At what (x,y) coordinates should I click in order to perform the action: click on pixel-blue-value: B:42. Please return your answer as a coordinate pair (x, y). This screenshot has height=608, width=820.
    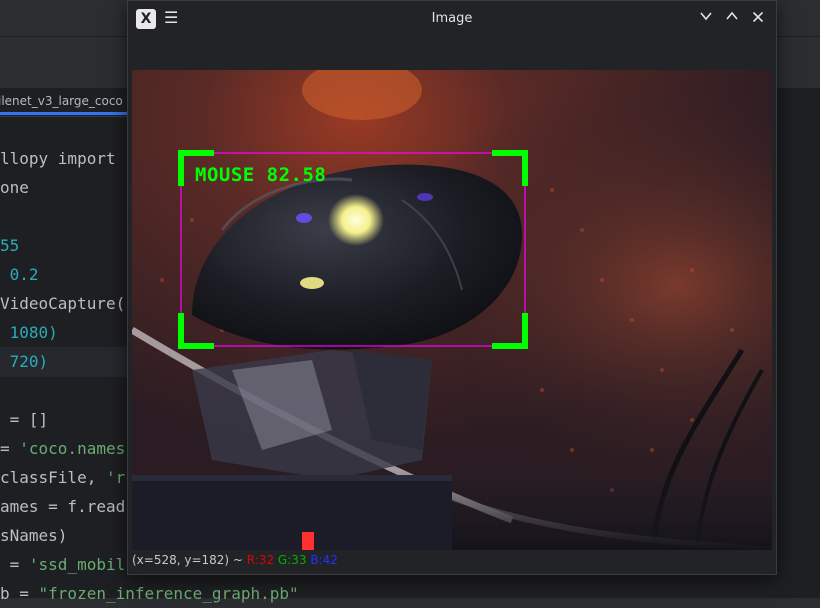
    Looking at the image, I should click on (324, 560).